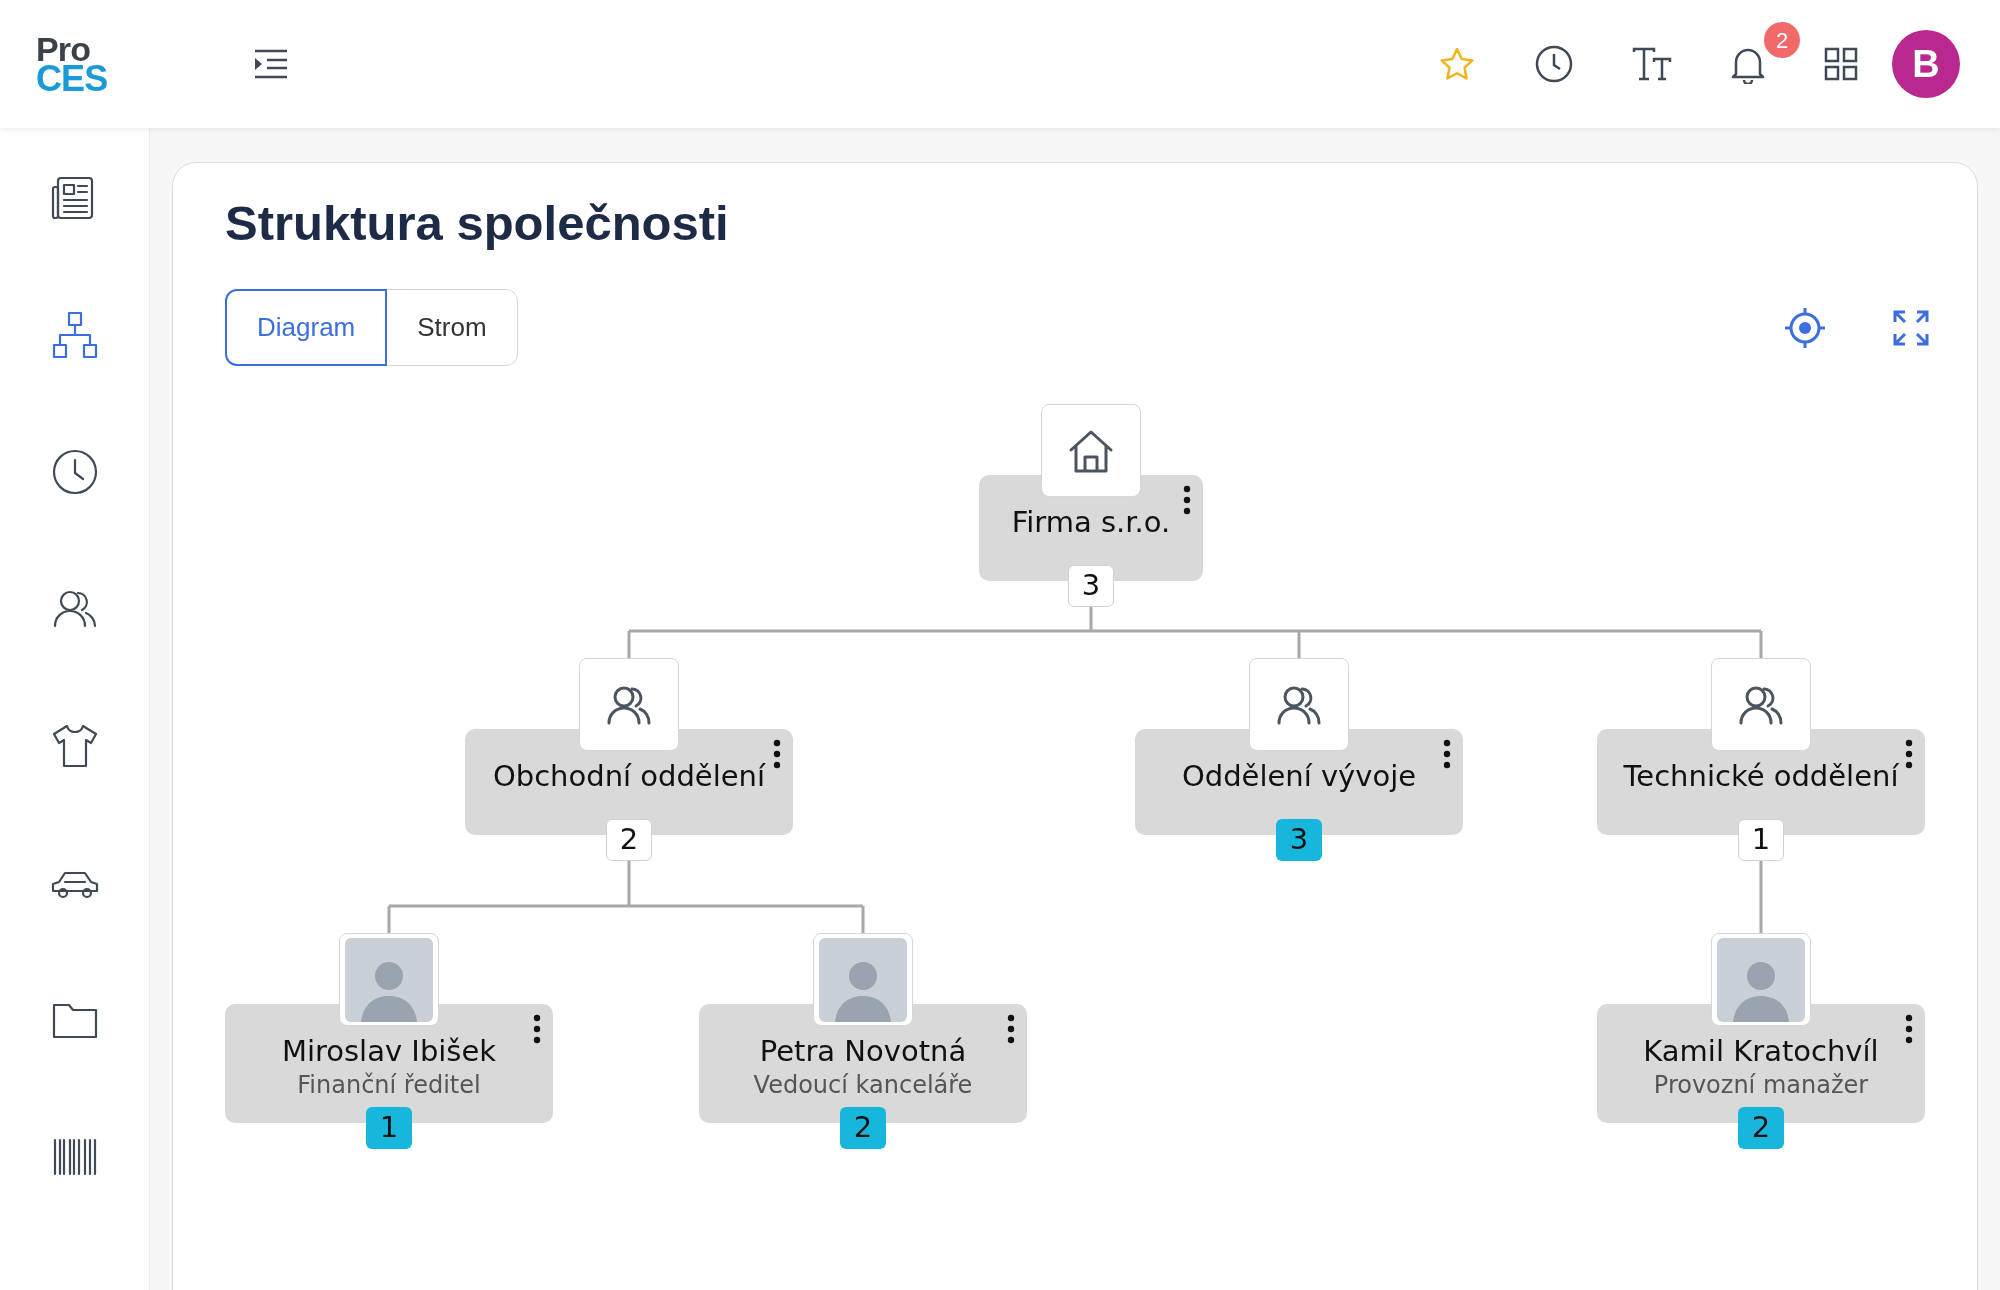 The width and height of the screenshot is (2000, 1290). What do you see at coordinates (863, 1051) in the screenshot?
I see `node-name: Petra Novotná` at bounding box center [863, 1051].